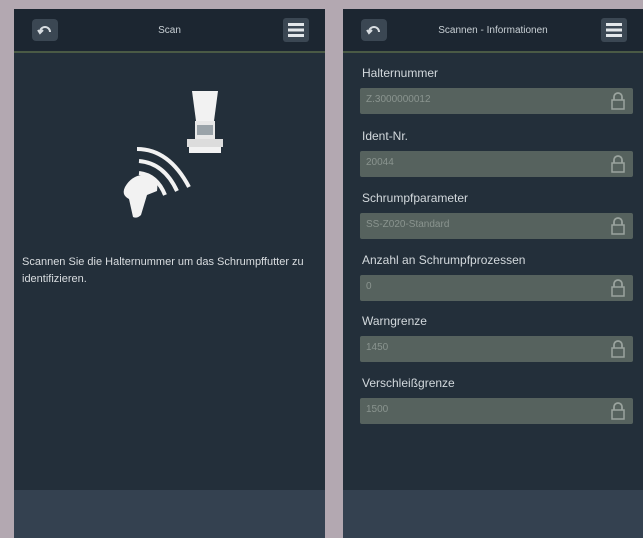 The width and height of the screenshot is (643, 538). Describe the element at coordinates (415, 198) in the screenshot. I see `field-label-schrumpfparameter: Schrumpfparameter` at that location.